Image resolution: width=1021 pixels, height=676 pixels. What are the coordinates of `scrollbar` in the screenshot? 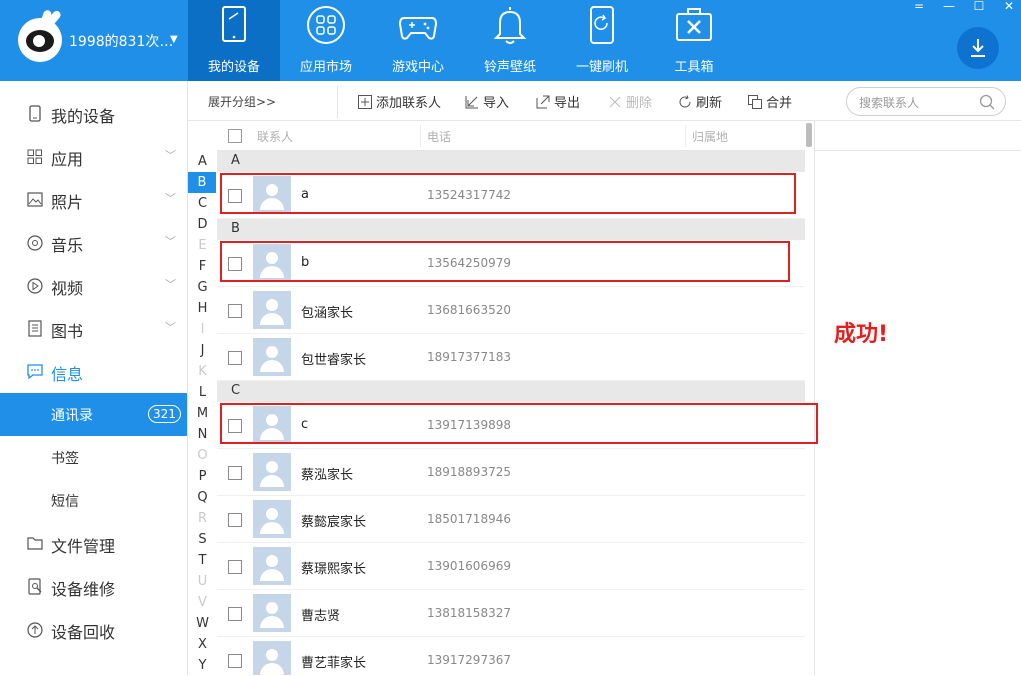 It's located at (809, 398).